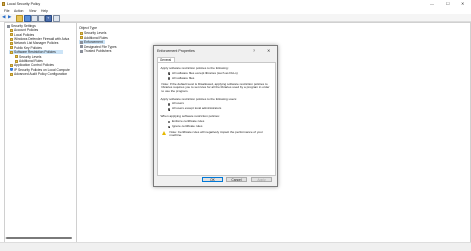 This screenshot has width=471, height=251. What do you see at coordinates (254, 51) in the screenshot?
I see `dialog-help-button: ?` at bounding box center [254, 51].